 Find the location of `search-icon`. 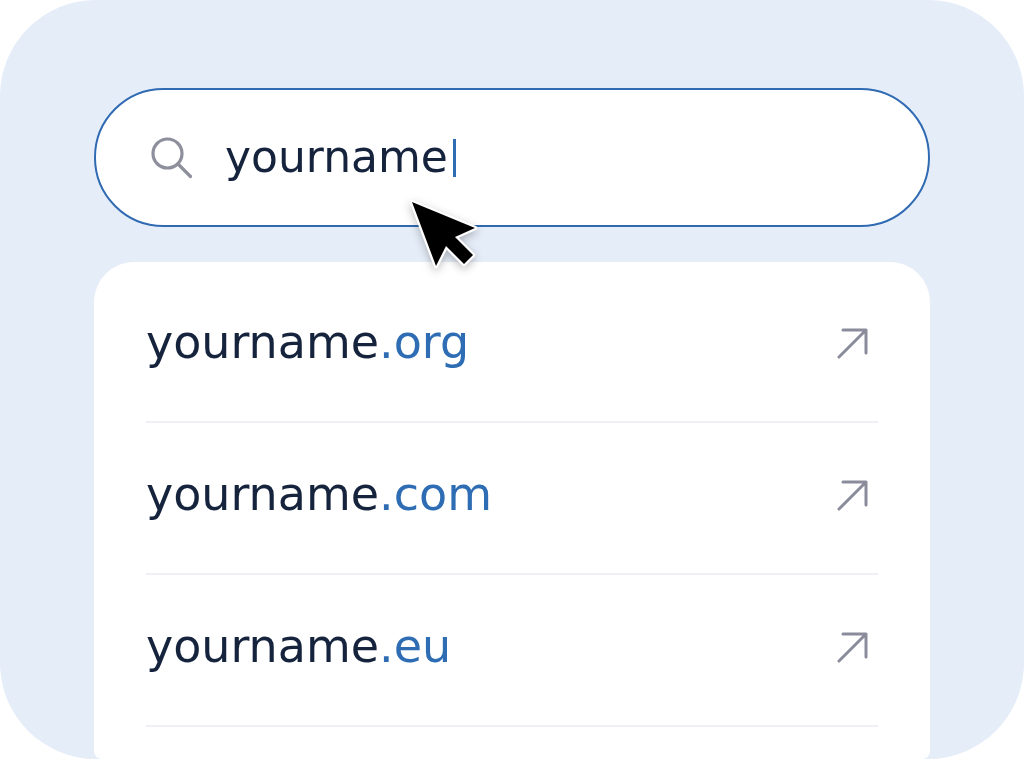

search-icon is located at coordinates (171, 157).